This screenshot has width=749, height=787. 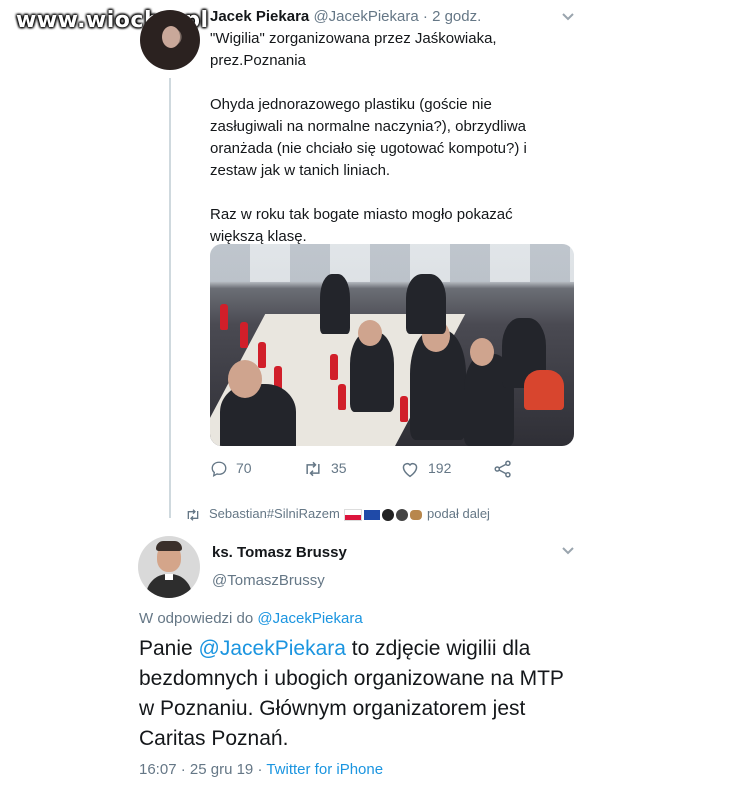 I want to click on reply-to-handle-link: @JacekPiekara, so click(x=309, y=618).